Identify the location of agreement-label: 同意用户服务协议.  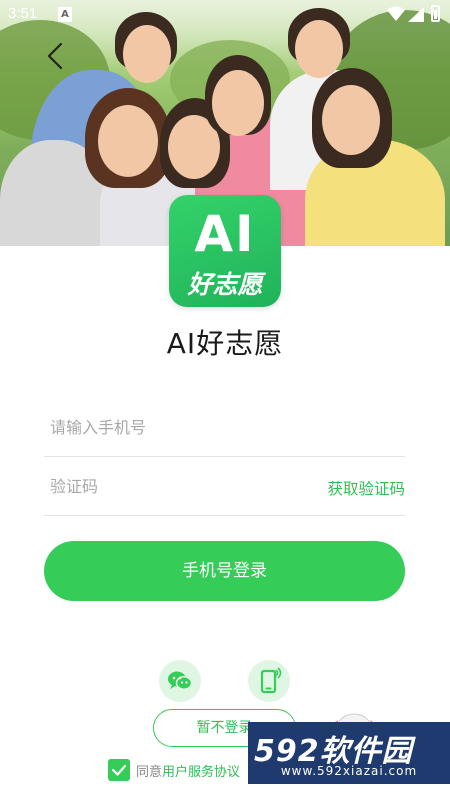
(188, 770).